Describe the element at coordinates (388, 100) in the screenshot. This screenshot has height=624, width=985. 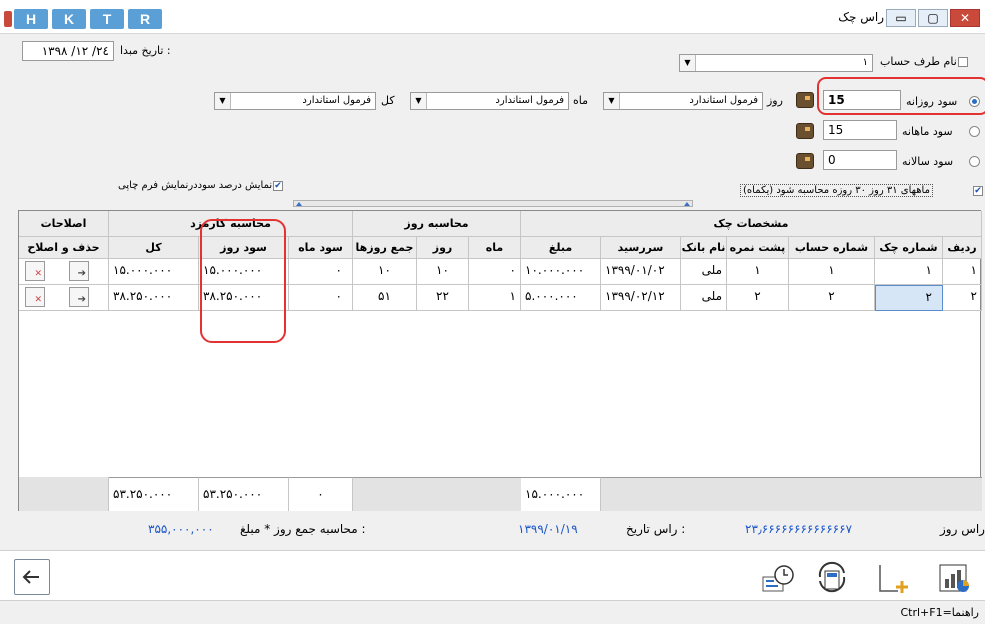
I see `formula-total-label: کل` at that location.